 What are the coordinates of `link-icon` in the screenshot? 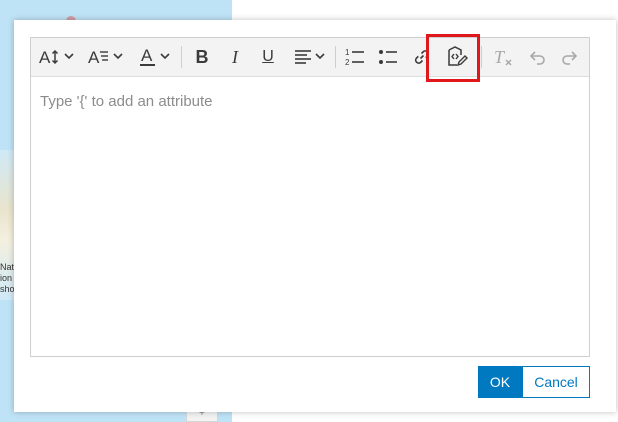 It's located at (422, 57).